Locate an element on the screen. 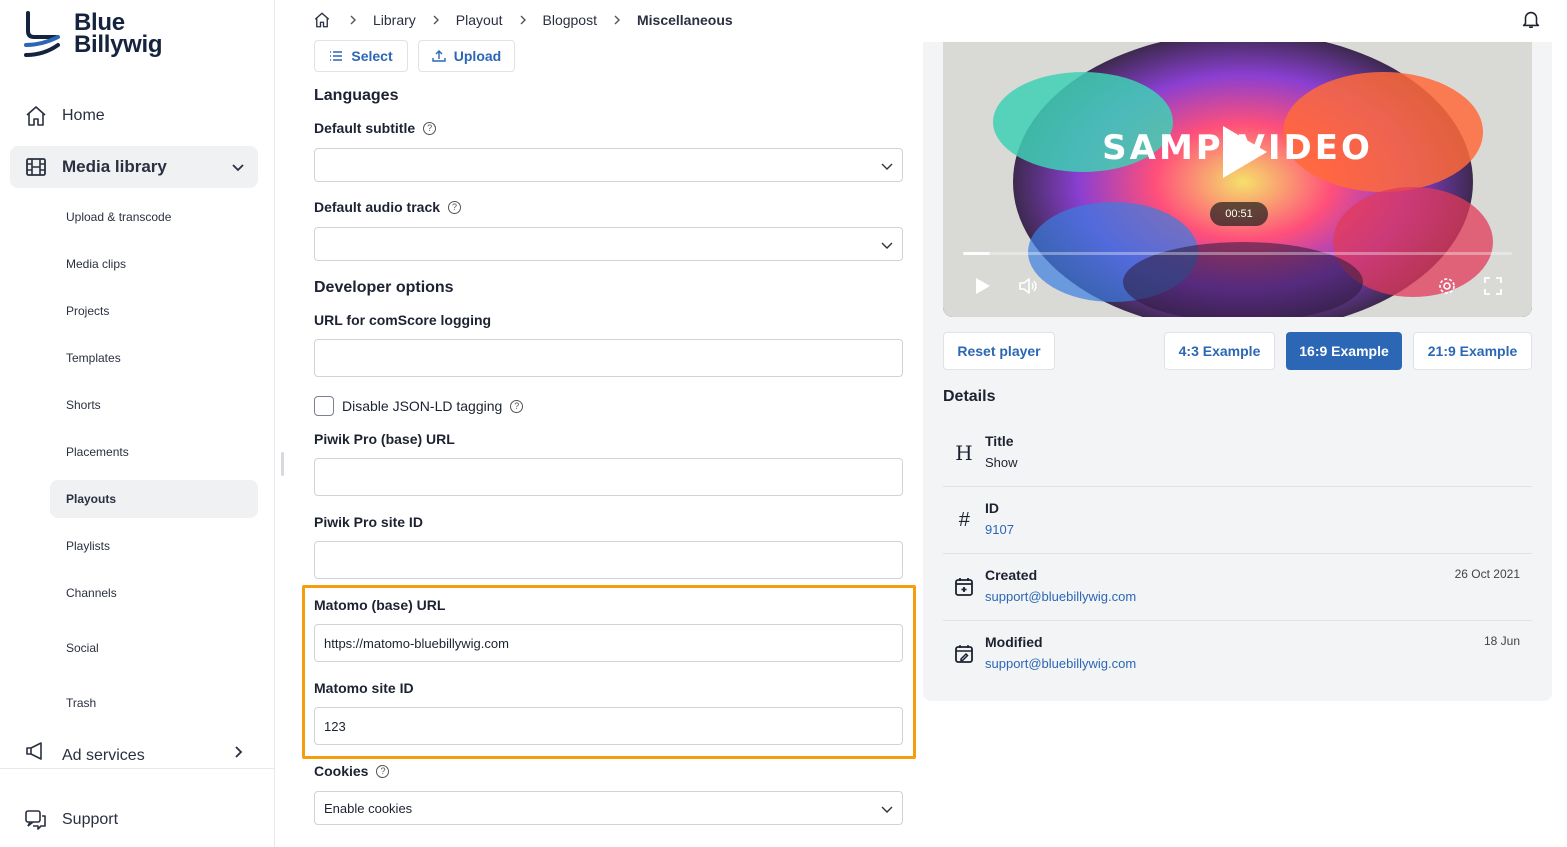  logo-mark-icon is located at coordinates (42, 34).